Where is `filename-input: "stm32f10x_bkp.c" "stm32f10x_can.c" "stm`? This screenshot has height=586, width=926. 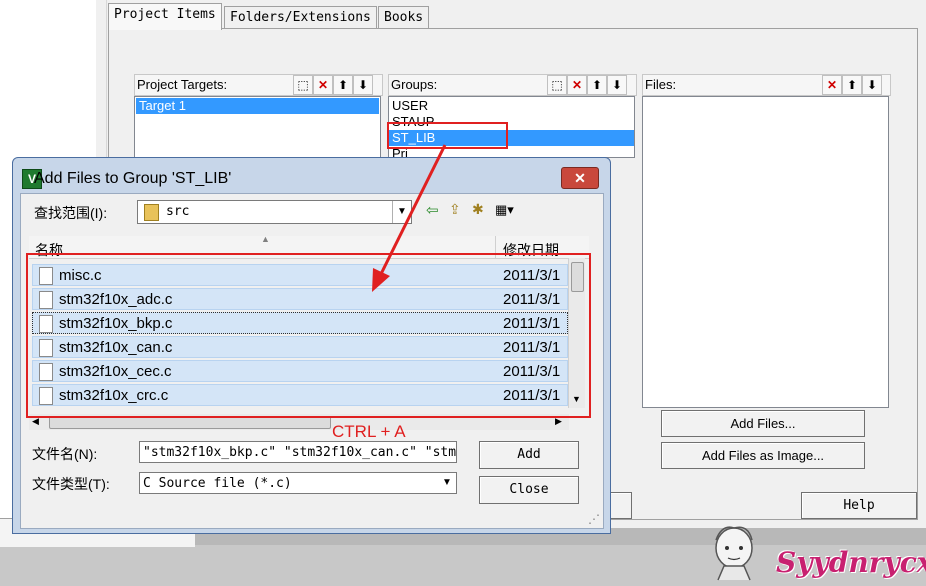 filename-input: "stm32f10x_bkp.c" "stm32f10x_can.c" "stm is located at coordinates (298, 452).